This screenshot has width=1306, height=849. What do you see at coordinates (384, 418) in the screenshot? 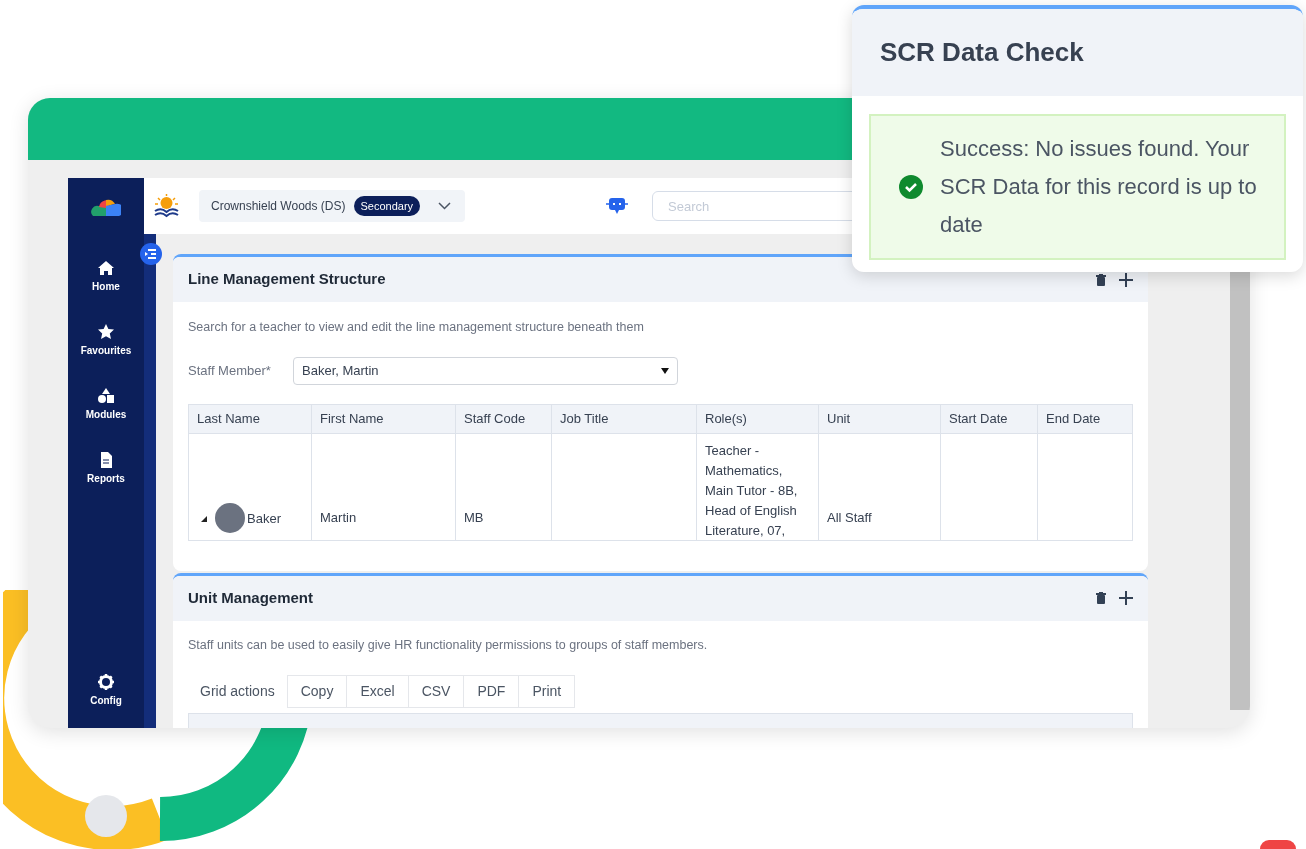
I see `column-header: First Name` at bounding box center [384, 418].